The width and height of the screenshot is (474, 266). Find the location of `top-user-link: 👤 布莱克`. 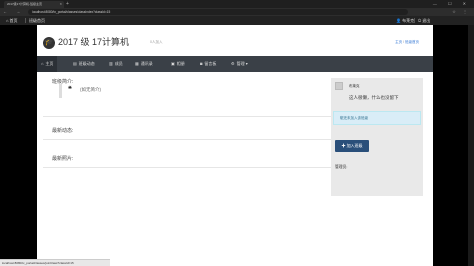

top-user-link: 👤 布莱克 is located at coordinates (405, 20).